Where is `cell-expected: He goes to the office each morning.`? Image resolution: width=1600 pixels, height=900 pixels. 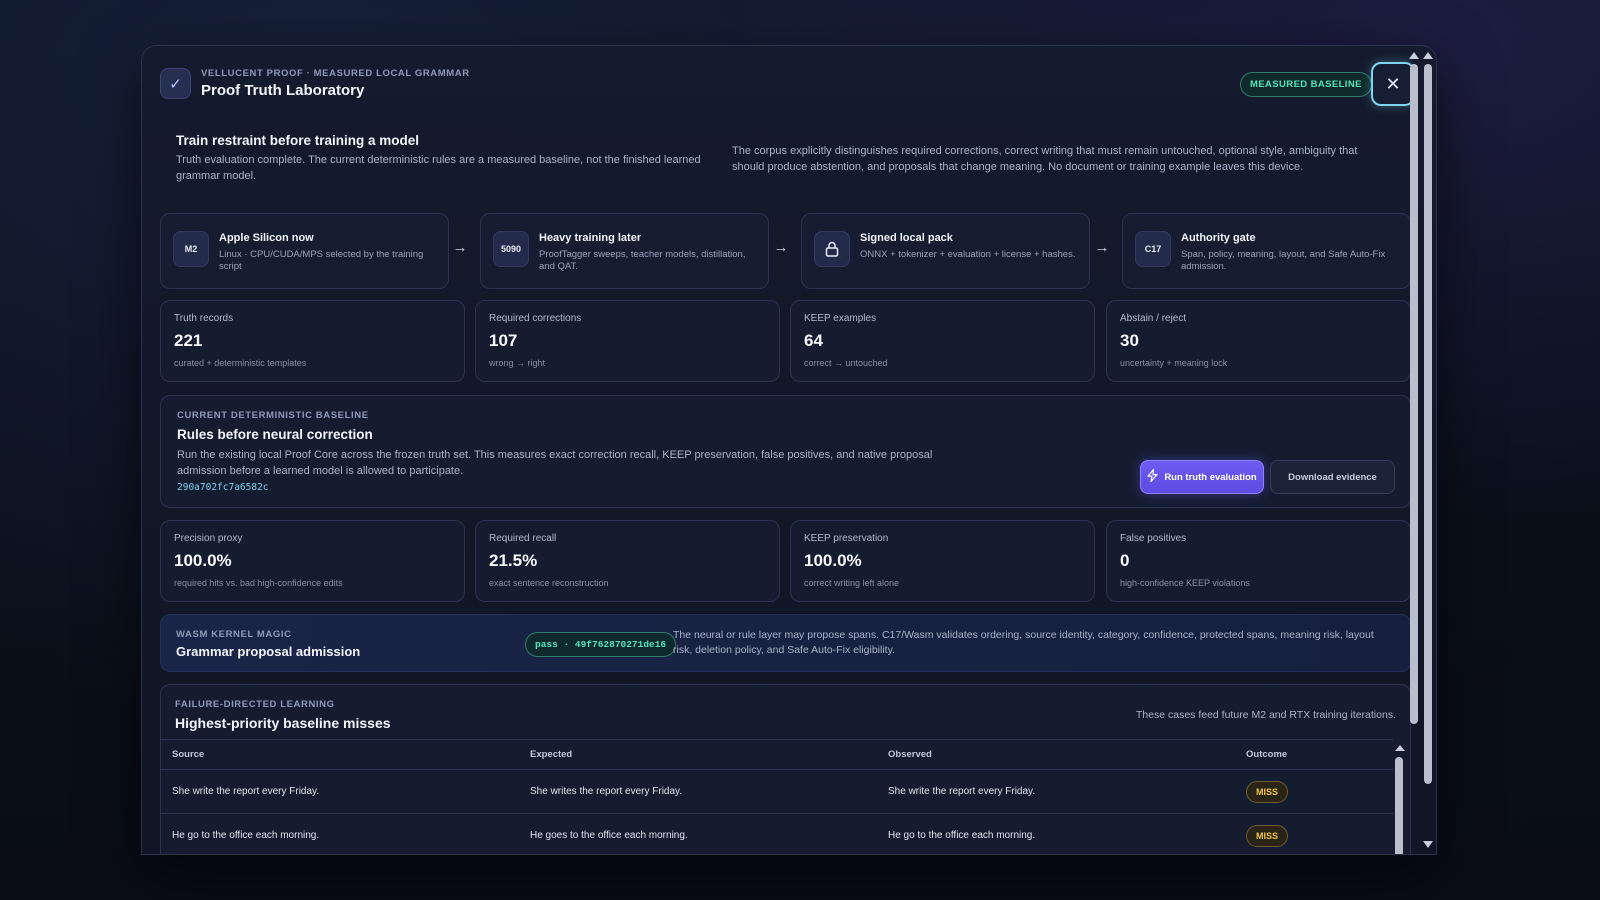 cell-expected: He goes to the office each morning. is located at coordinates (609, 835).